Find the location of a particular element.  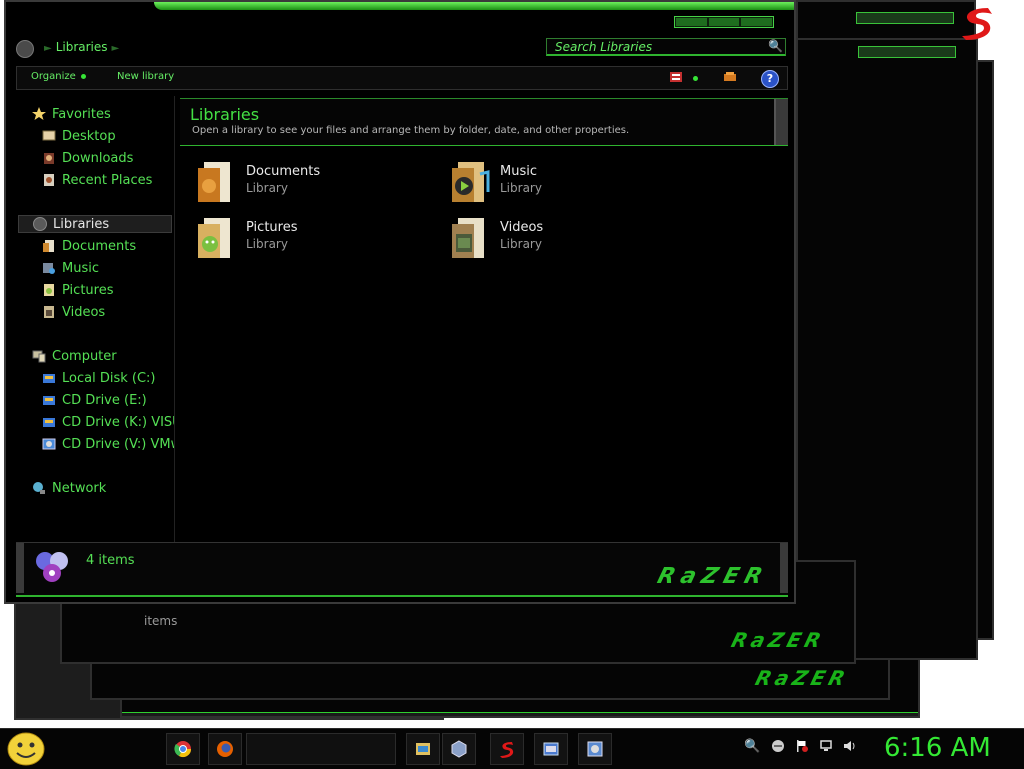

maximize-button is located at coordinates (724, 22).